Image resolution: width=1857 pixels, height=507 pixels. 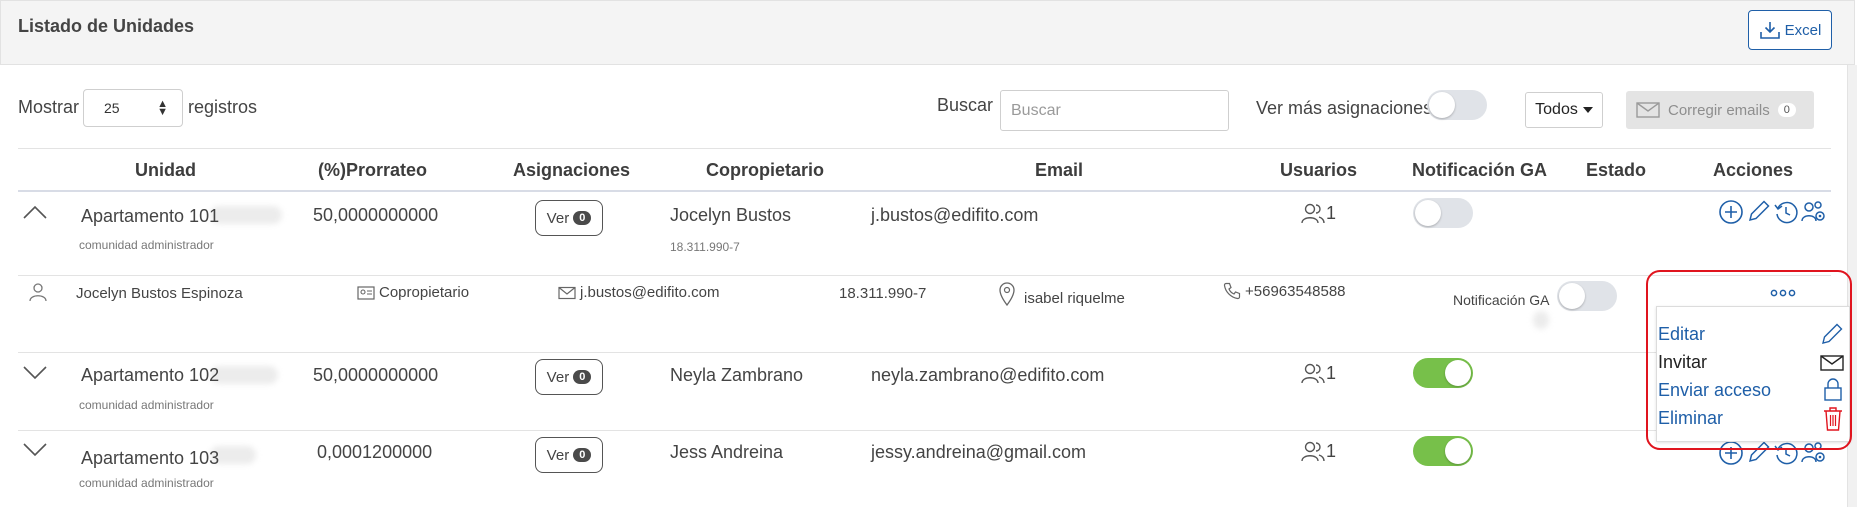 What do you see at coordinates (1556, 109) in the screenshot?
I see `filter-label: Todos` at bounding box center [1556, 109].